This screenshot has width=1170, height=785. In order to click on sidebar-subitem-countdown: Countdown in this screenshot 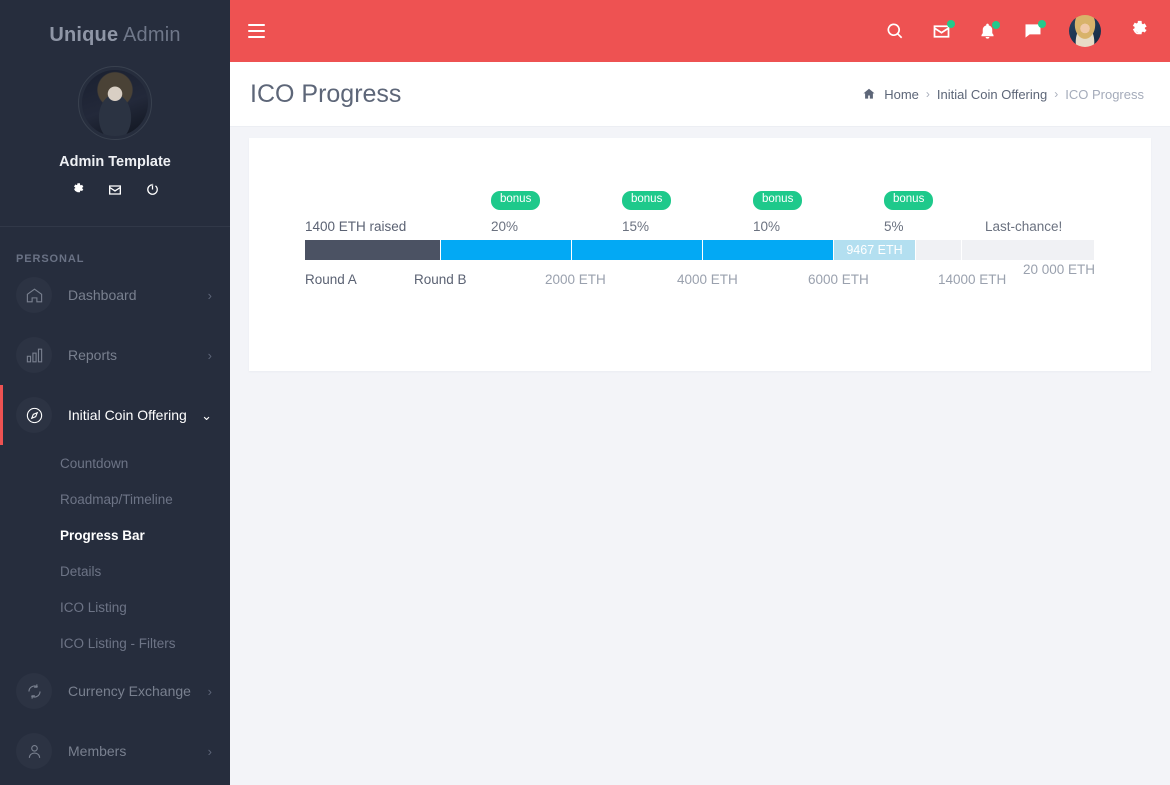, I will do `click(115, 463)`.